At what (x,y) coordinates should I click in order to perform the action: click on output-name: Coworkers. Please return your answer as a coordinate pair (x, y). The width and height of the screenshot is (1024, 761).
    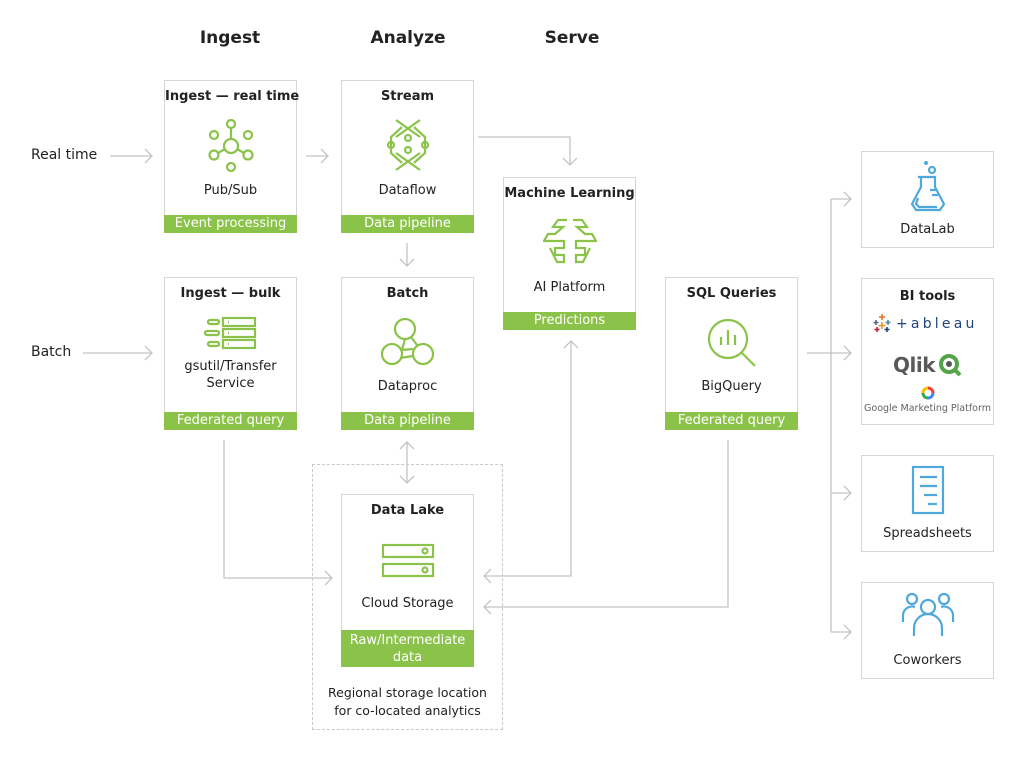
    Looking at the image, I should click on (927, 660).